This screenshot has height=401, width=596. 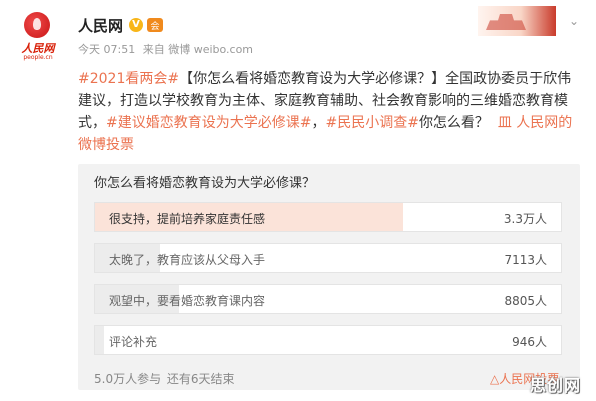 I want to click on poll-option-fill, so click(x=100, y=340).